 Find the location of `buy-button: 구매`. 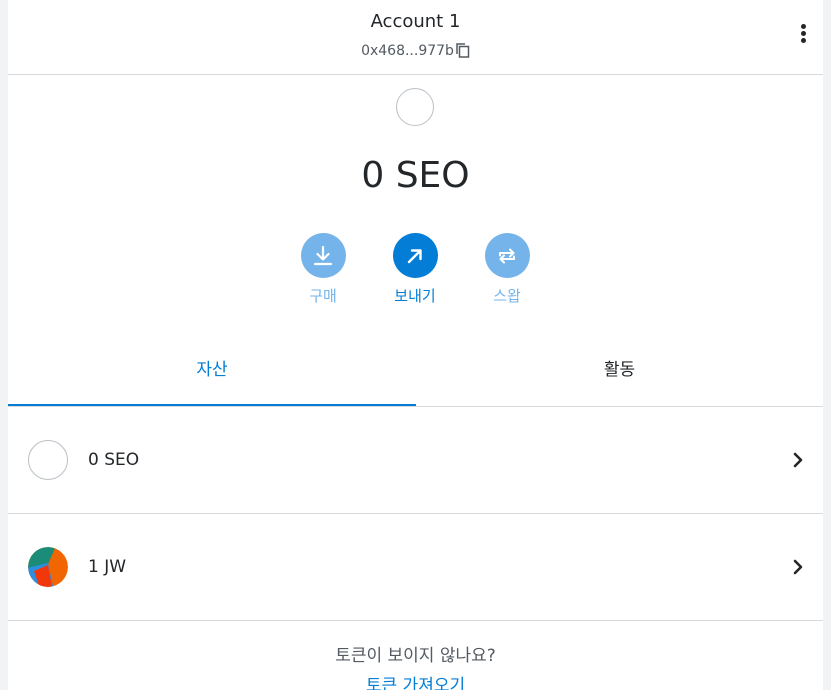

buy-button: 구매 is located at coordinates (323, 269).